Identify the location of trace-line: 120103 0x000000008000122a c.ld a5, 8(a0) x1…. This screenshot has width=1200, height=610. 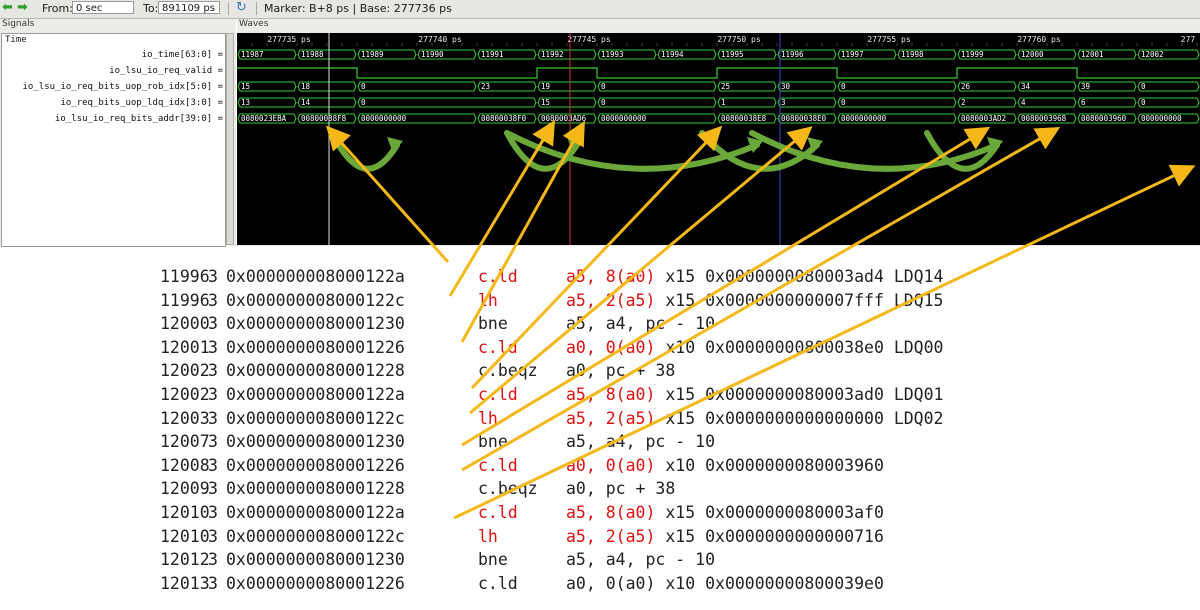
(522, 513).